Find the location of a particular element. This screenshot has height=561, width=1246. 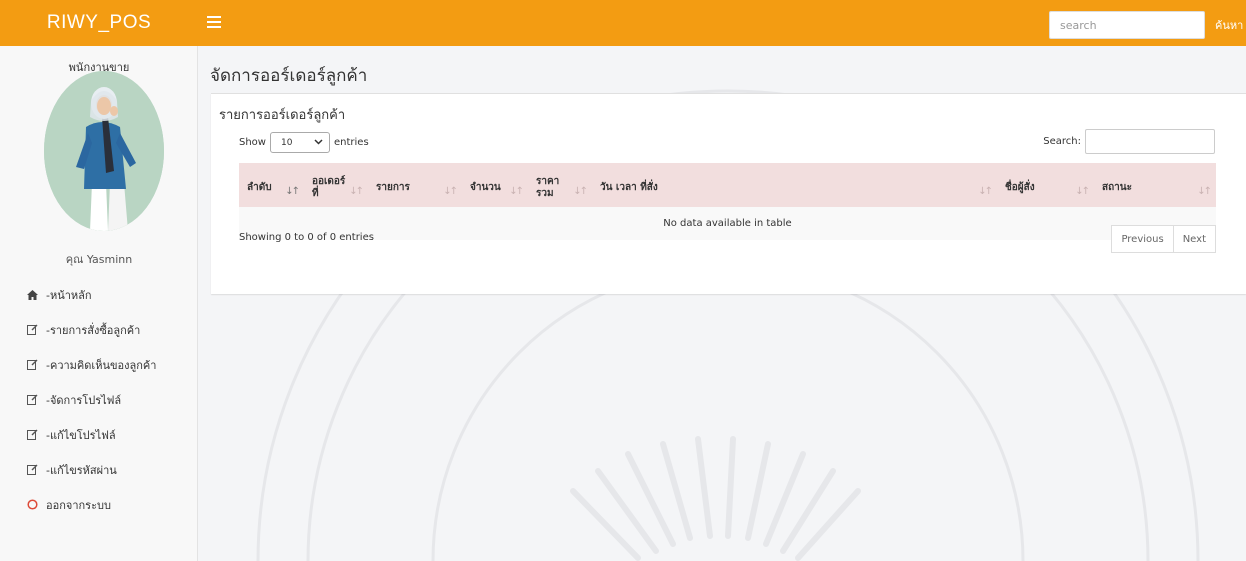

sidebar-item-label: -แก้ไขโปรไฟล์ is located at coordinates (81, 435).